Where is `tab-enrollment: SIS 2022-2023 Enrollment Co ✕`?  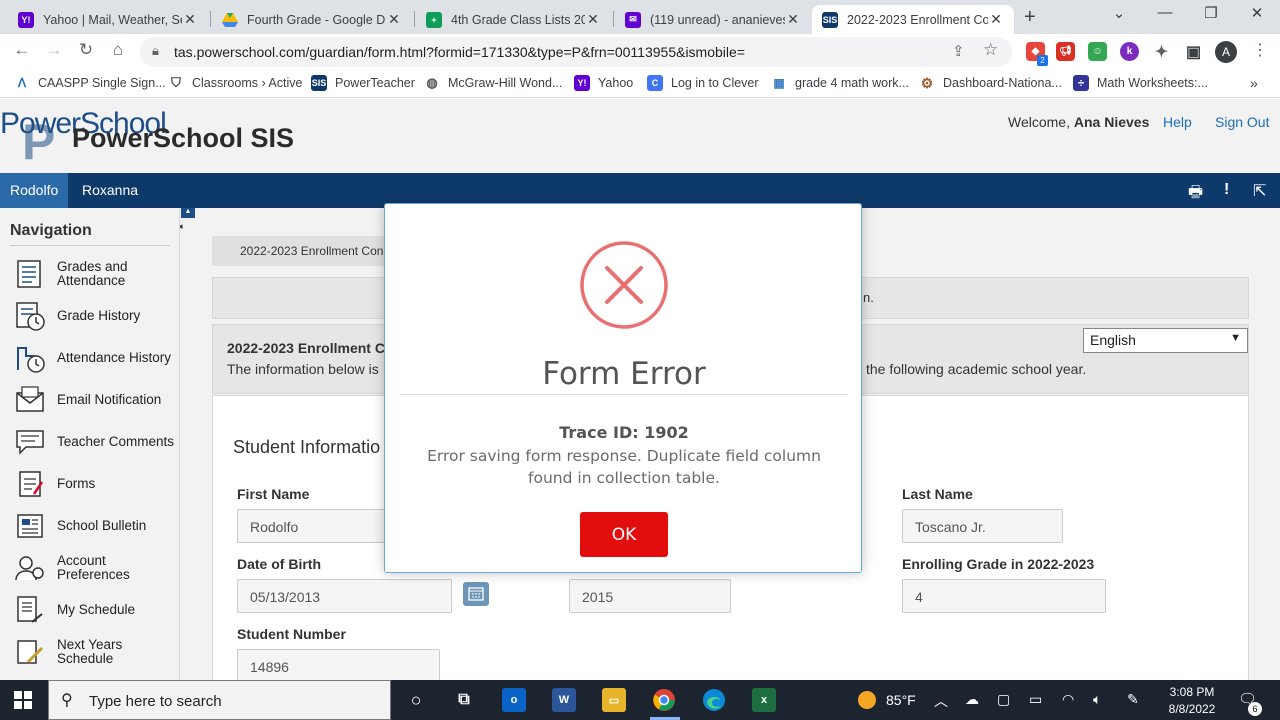 tab-enrollment: SIS 2022-2023 Enrollment Co ✕ is located at coordinates (913, 19).